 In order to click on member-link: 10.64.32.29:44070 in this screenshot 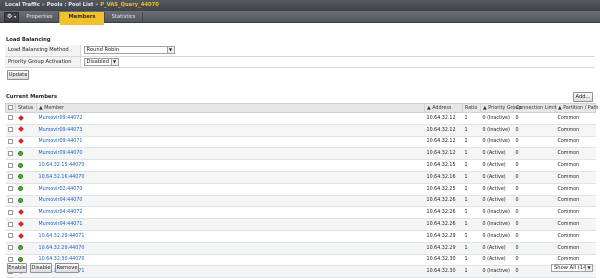, I will do `click(62, 248)`.